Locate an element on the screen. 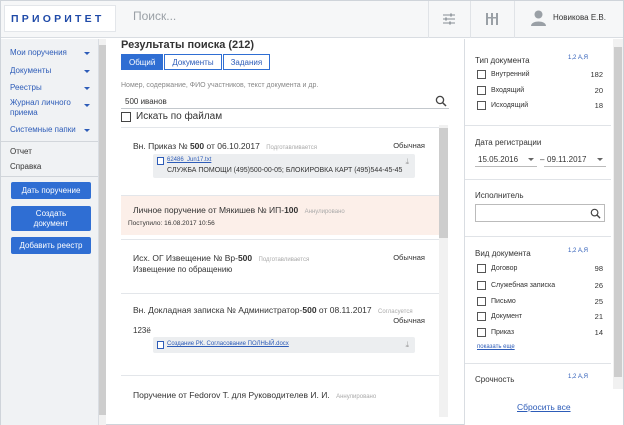 Image resolution: width=624 pixels, height=425 pixels. executor-input is located at coordinates (540, 213).